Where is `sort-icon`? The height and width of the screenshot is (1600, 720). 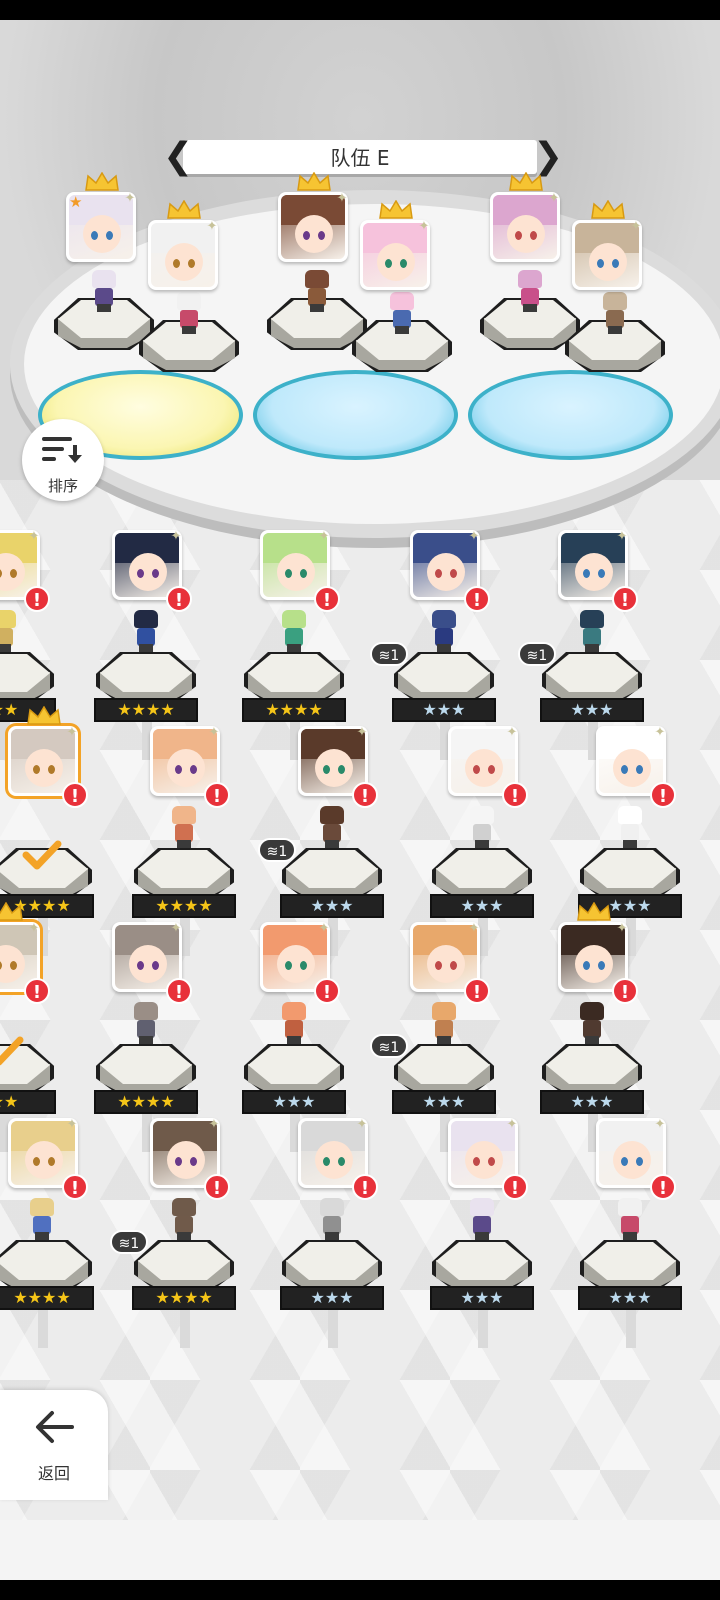
sort-icon is located at coordinates (62, 450).